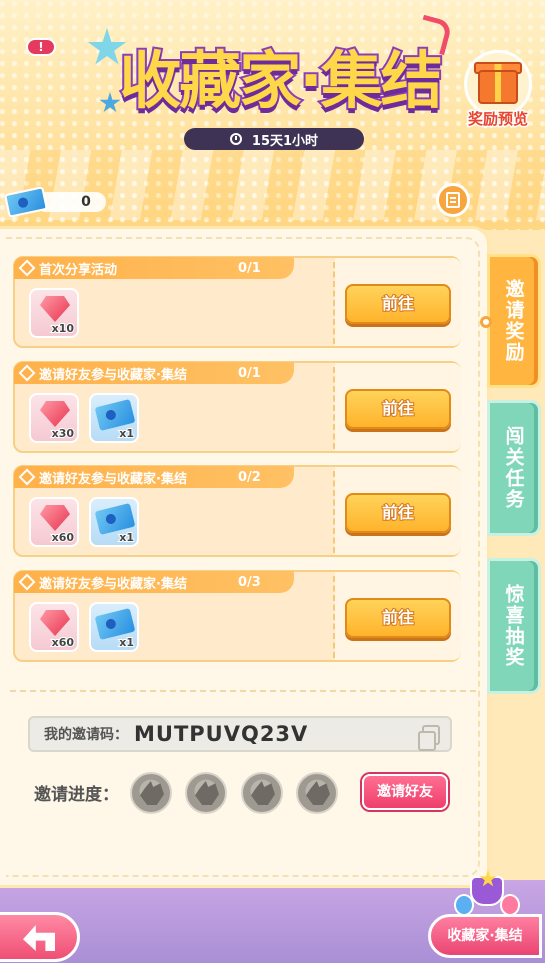 The image size is (545, 963). What do you see at coordinates (429, 738) in the screenshot?
I see `copy-icon` at bounding box center [429, 738].